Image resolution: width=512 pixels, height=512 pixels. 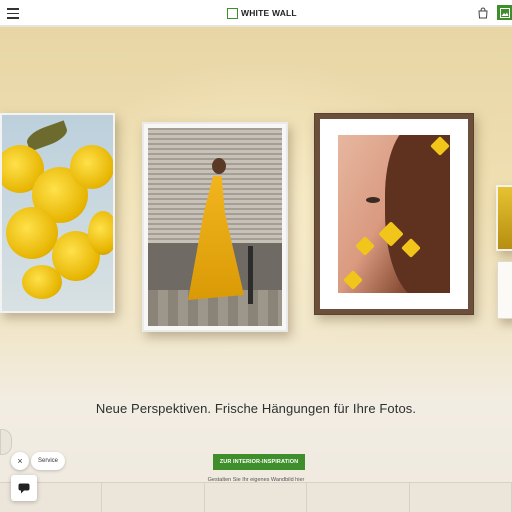 I want to click on service-label-button: Service, so click(x=48, y=461).